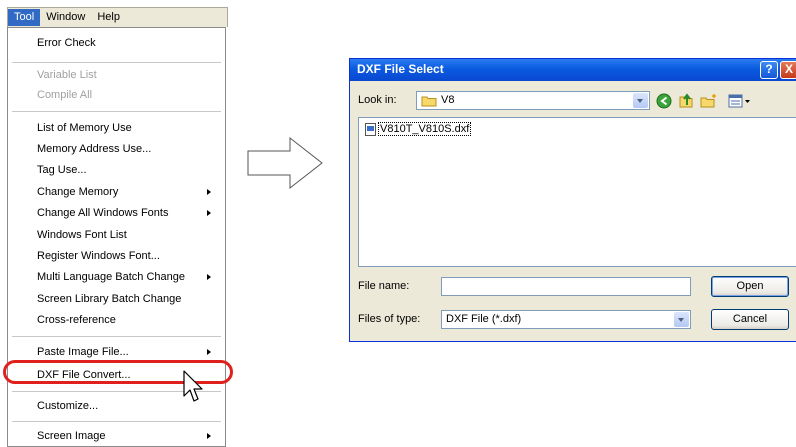  What do you see at coordinates (116, 43) in the screenshot?
I see `menu-item-error-check: Error Check` at bounding box center [116, 43].